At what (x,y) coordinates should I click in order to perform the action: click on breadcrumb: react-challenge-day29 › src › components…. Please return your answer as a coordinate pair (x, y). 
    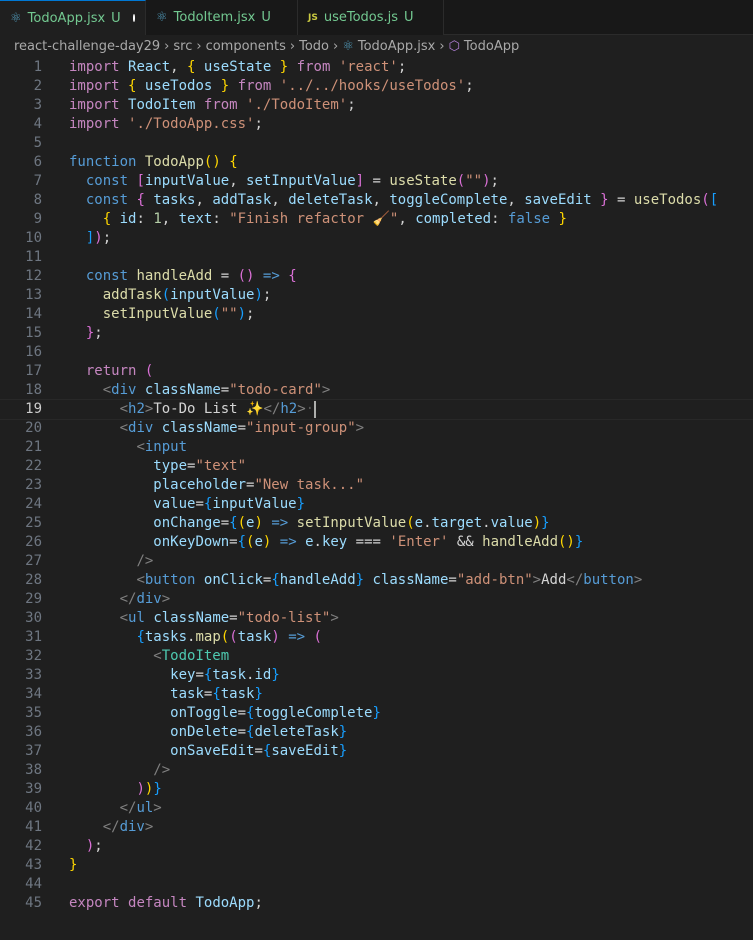
    Looking at the image, I should click on (376, 46).